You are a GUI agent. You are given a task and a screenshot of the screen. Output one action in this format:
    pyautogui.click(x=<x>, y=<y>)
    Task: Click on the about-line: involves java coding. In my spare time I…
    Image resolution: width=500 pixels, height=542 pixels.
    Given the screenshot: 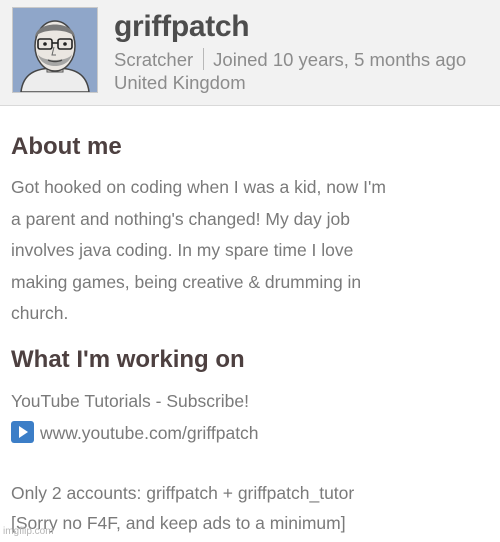 What is the action you would take?
    pyautogui.click(x=182, y=250)
    